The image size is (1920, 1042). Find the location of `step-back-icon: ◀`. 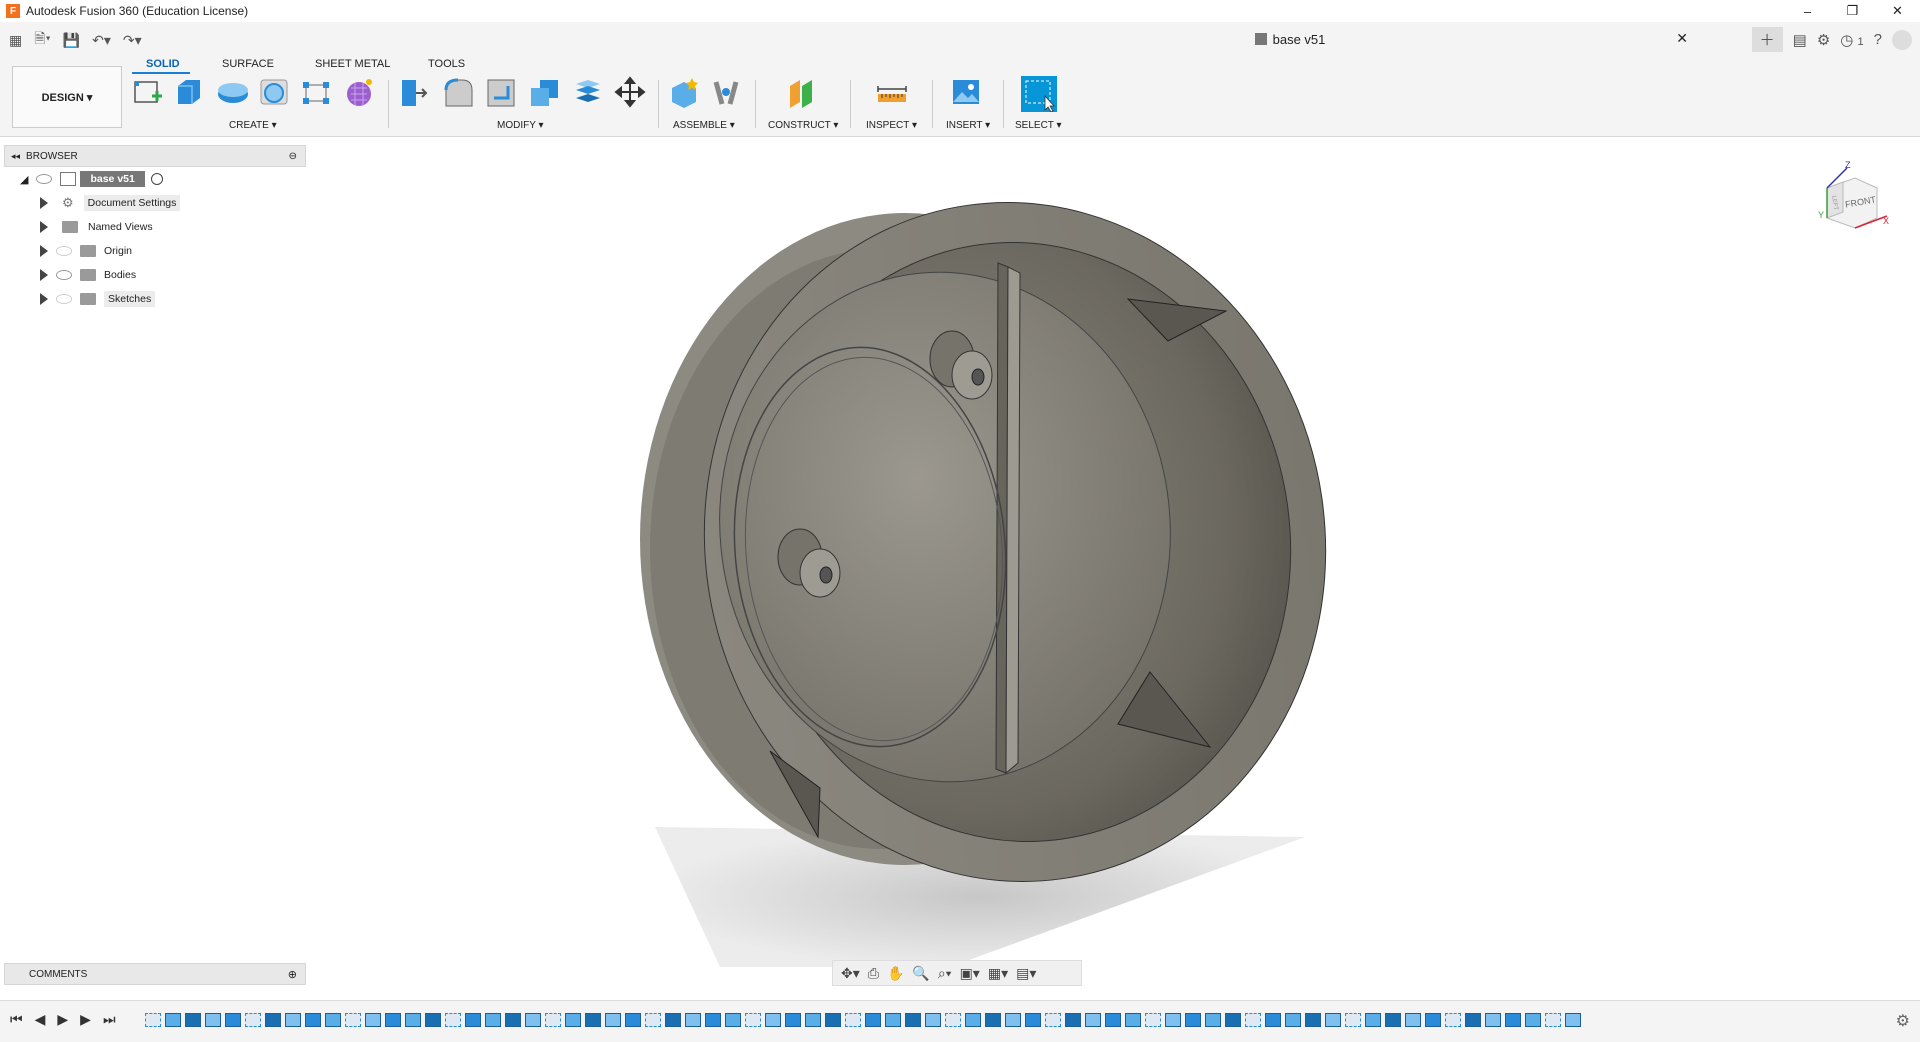

step-back-icon: ◀ is located at coordinates (40, 1019).